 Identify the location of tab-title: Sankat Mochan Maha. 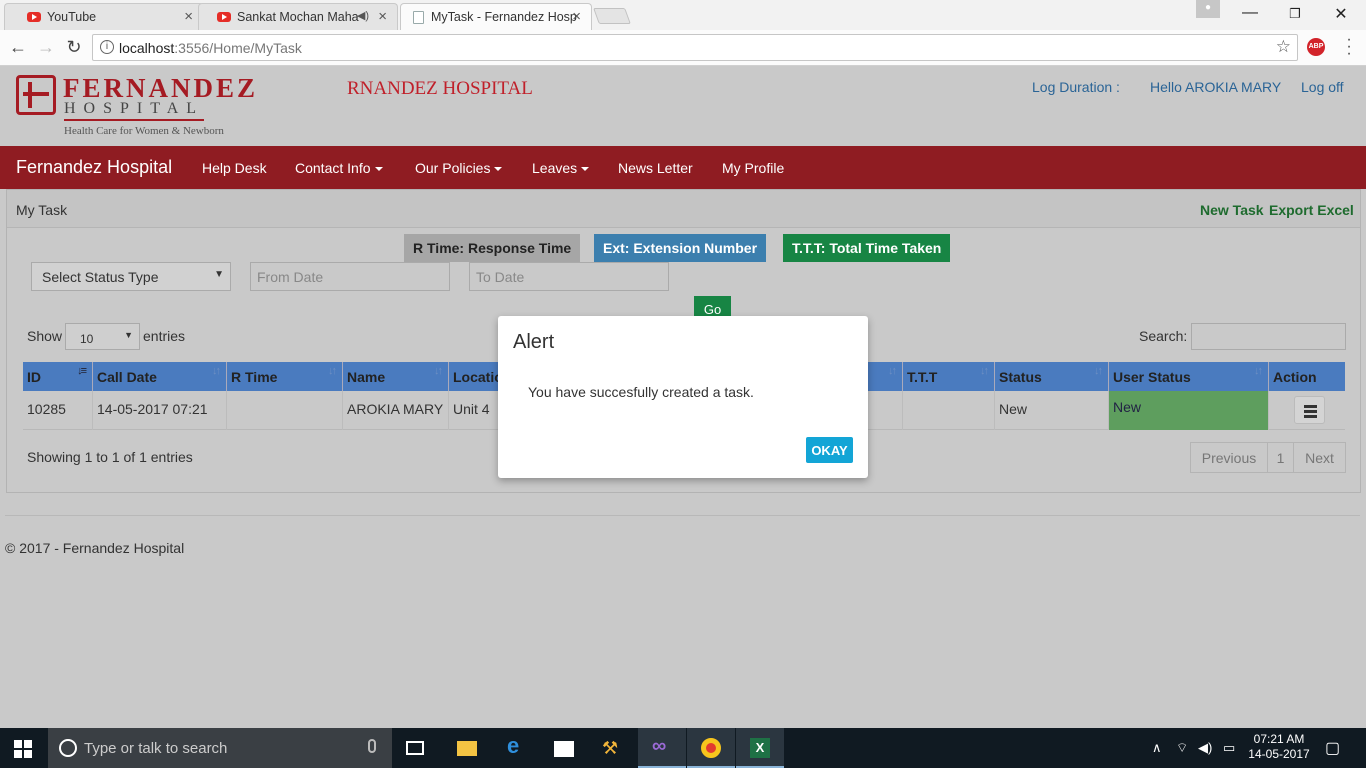
(298, 17).